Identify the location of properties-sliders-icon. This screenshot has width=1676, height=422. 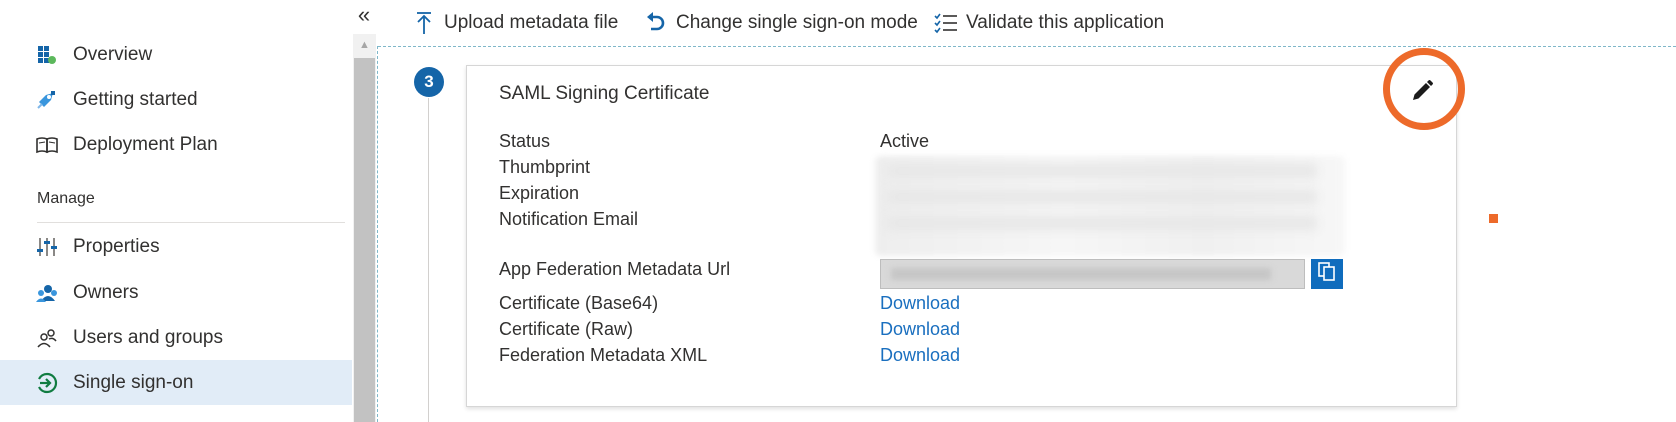
(47, 247).